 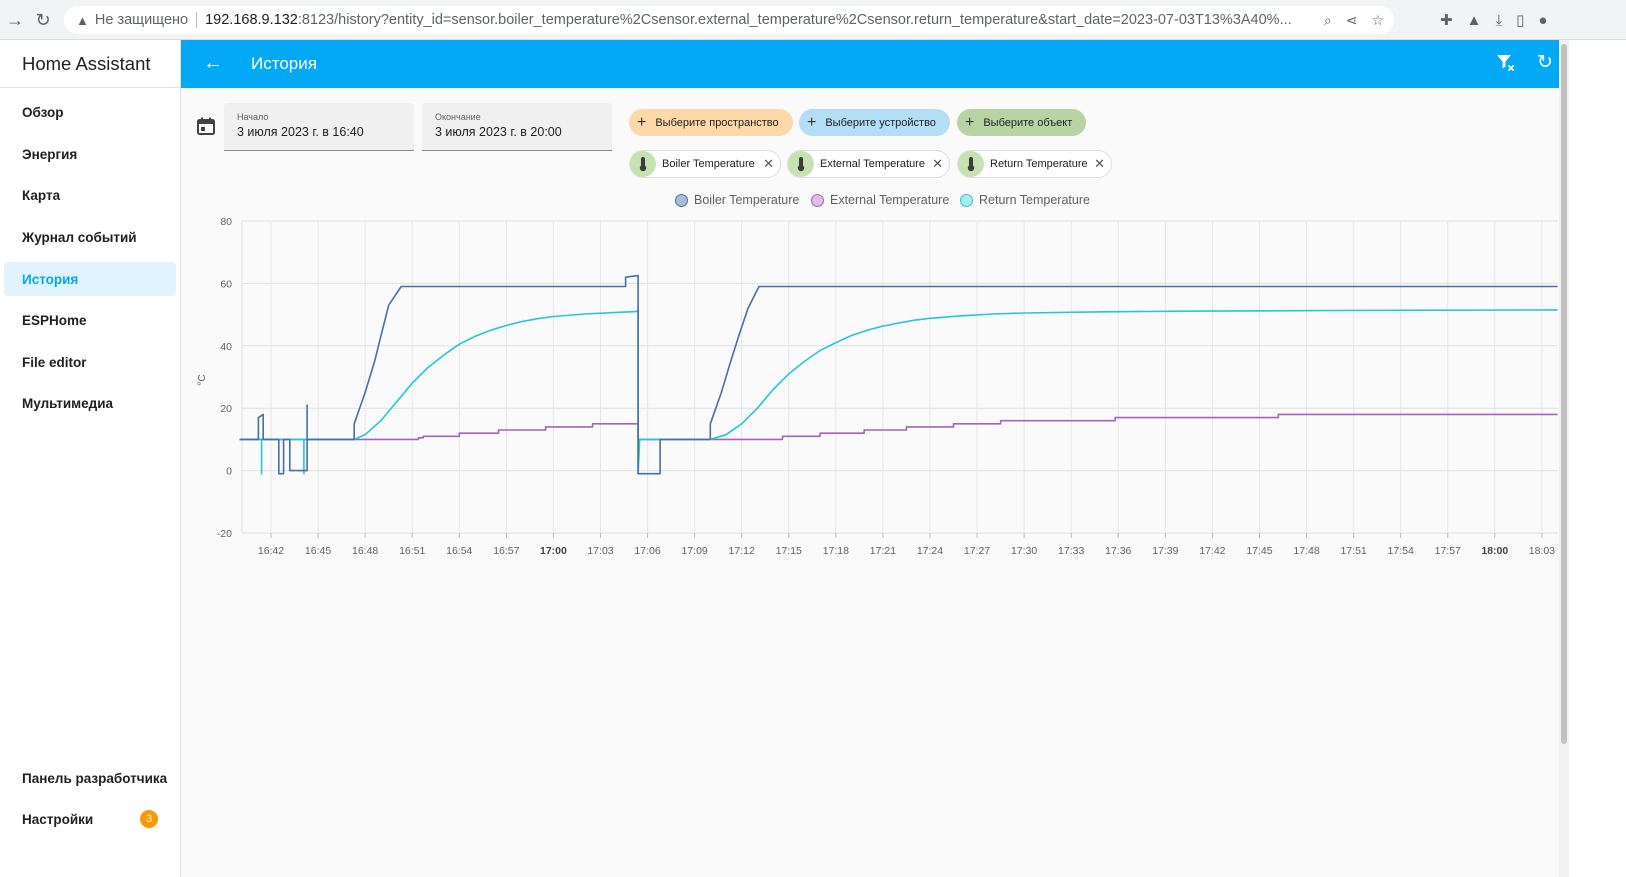 What do you see at coordinates (836, 551) in the screenshot?
I see `x-tick-label: 17:18` at bounding box center [836, 551].